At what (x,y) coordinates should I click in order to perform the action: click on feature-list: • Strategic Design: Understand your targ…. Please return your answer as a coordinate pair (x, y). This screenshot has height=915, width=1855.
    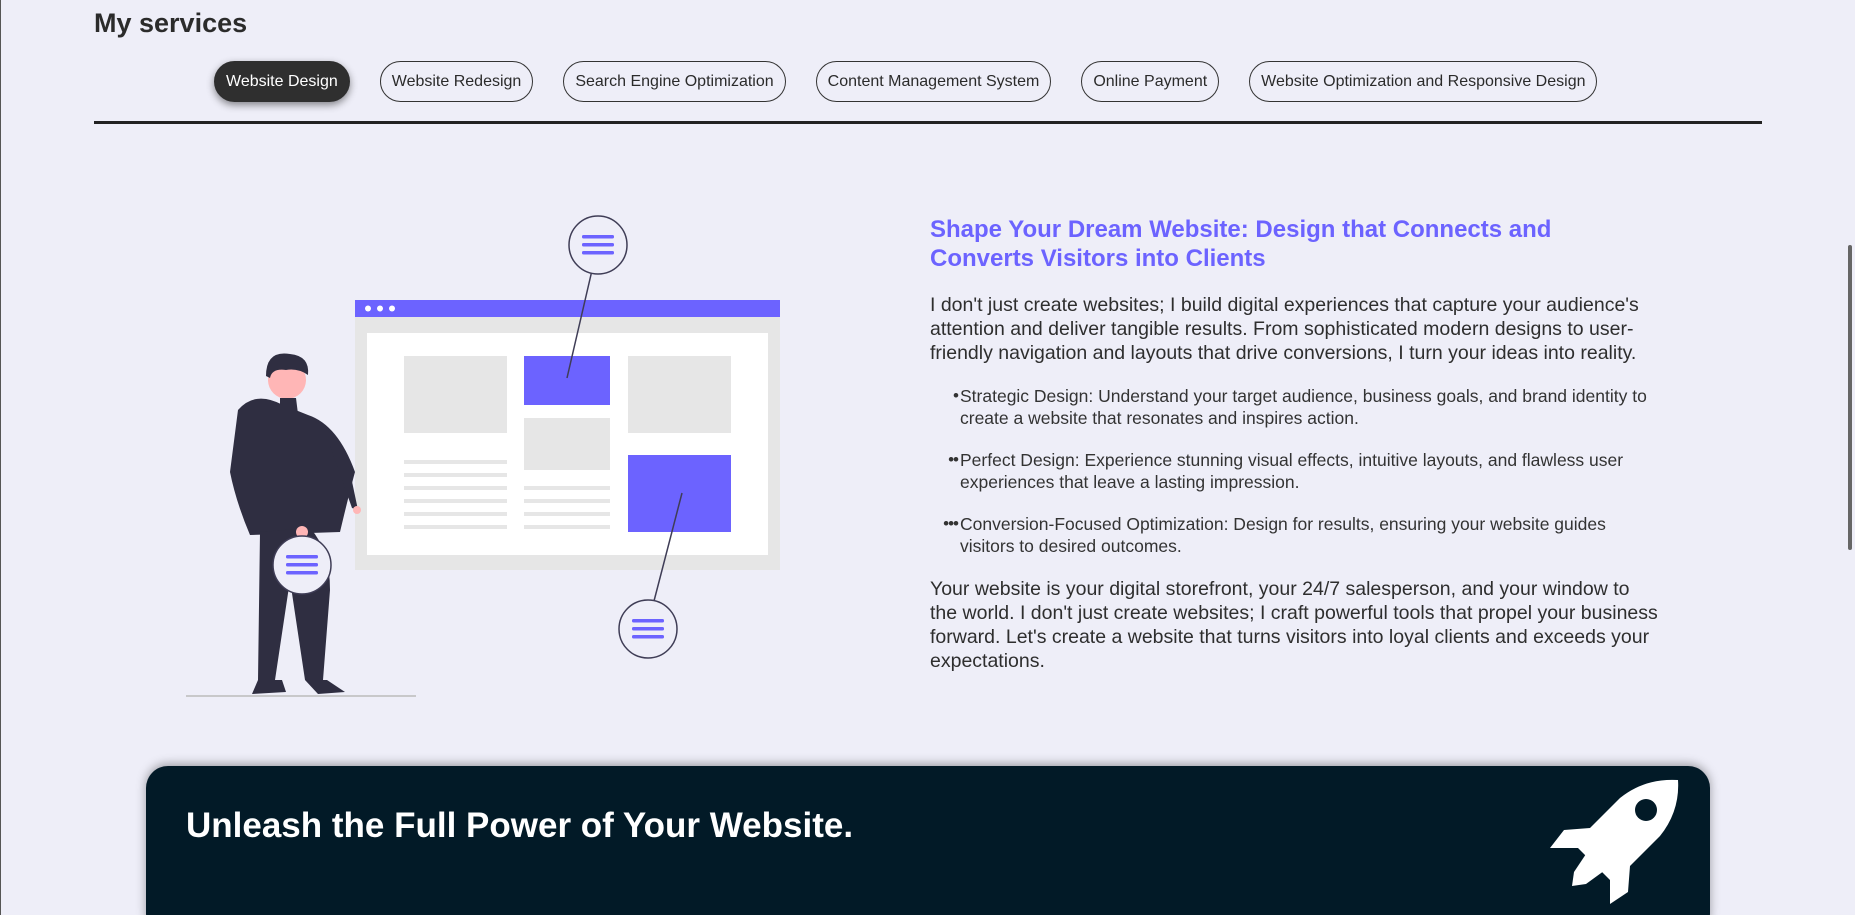
    Looking at the image, I should click on (1295, 471).